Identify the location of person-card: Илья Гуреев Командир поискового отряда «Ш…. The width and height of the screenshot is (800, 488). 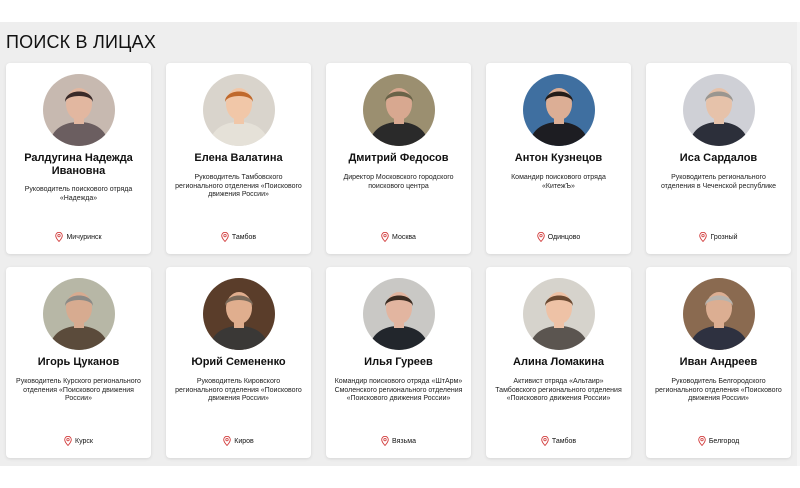
(398, 362).